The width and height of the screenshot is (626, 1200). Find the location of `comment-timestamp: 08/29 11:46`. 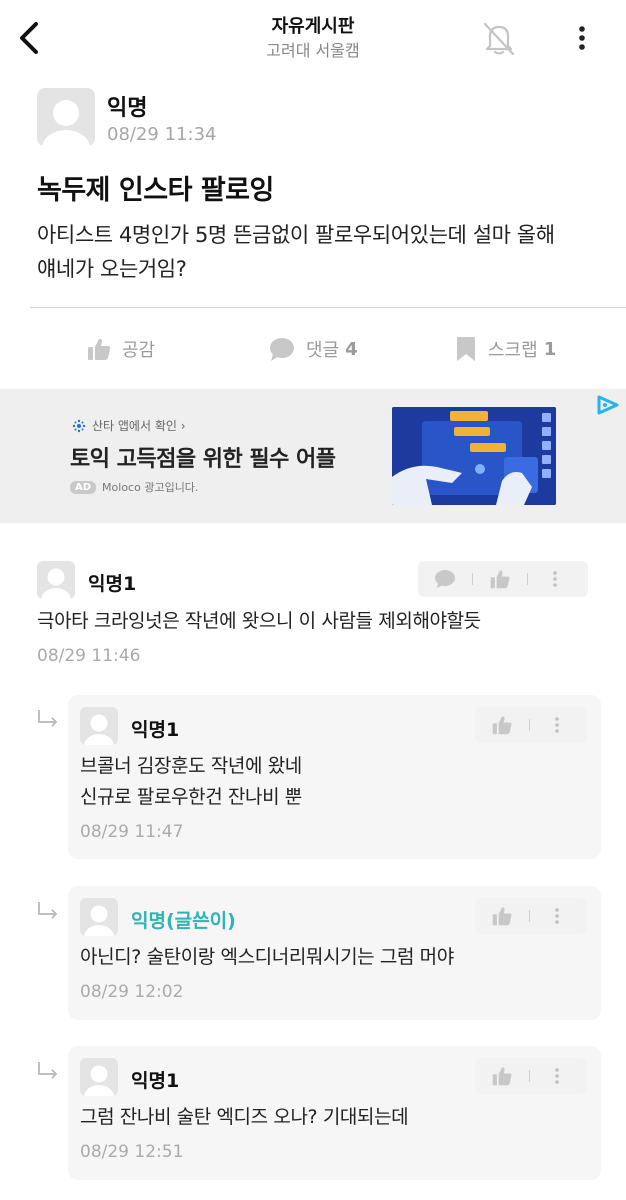

comment-timestamp: 08/29 11:46 is located at coordinates (89, 656).